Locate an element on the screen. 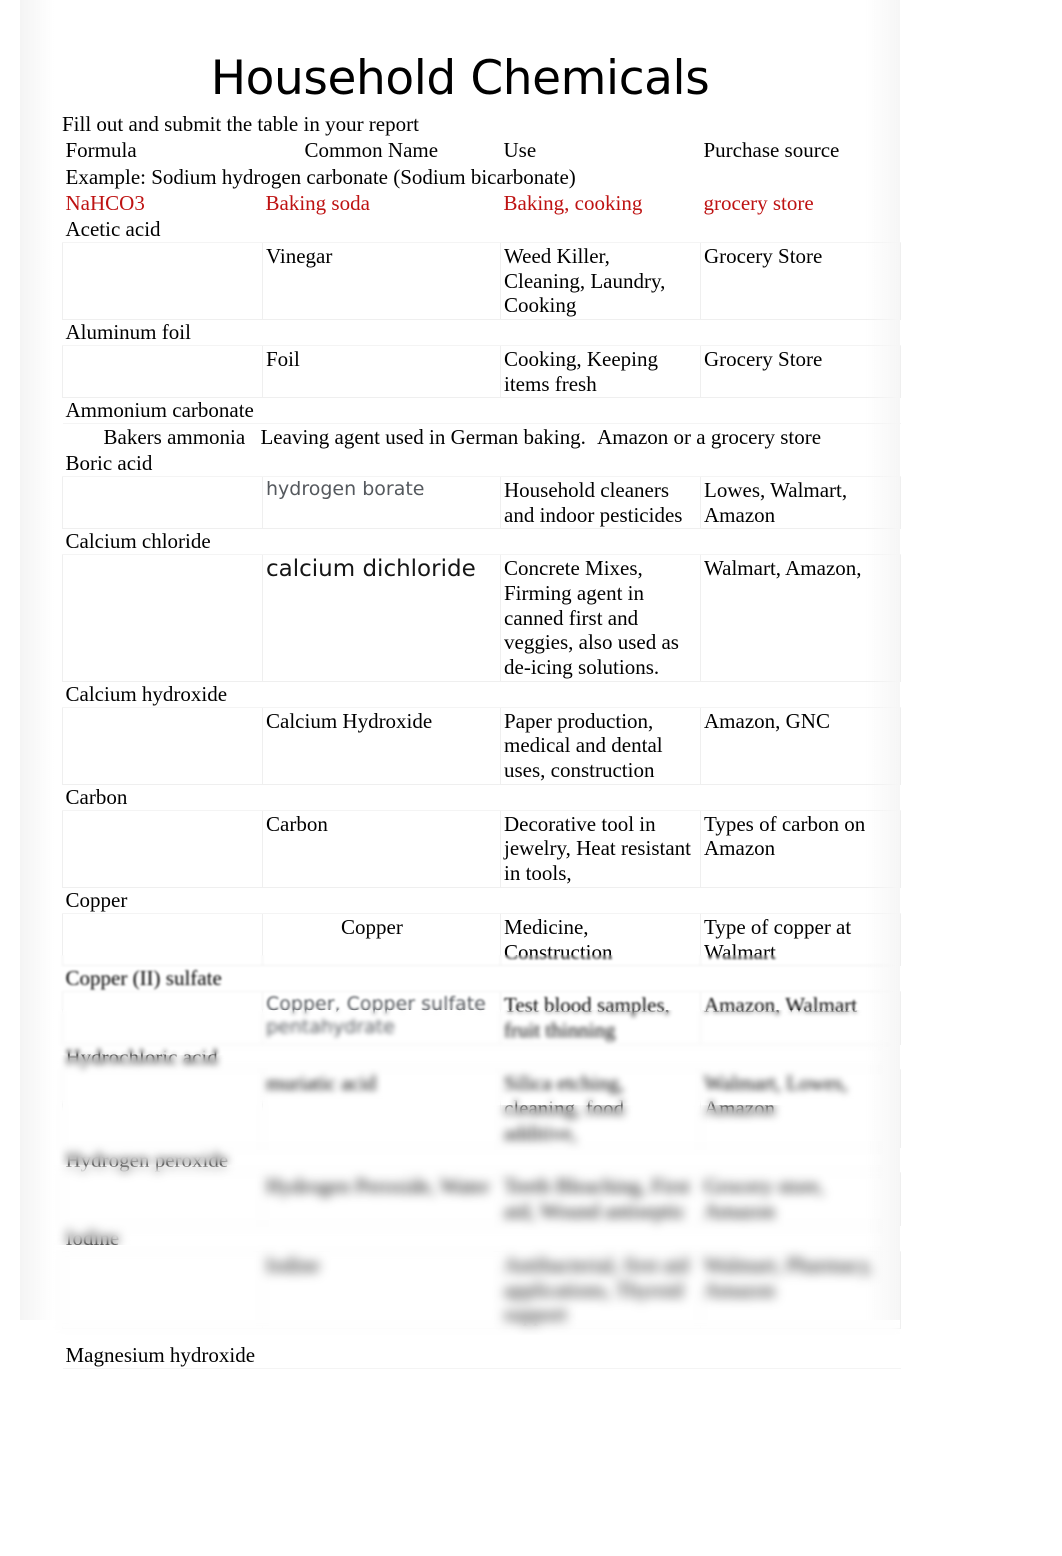 The image size is (1062, 1556). cell-common-name: muriatic acid is located at coordinates (381, 1108).